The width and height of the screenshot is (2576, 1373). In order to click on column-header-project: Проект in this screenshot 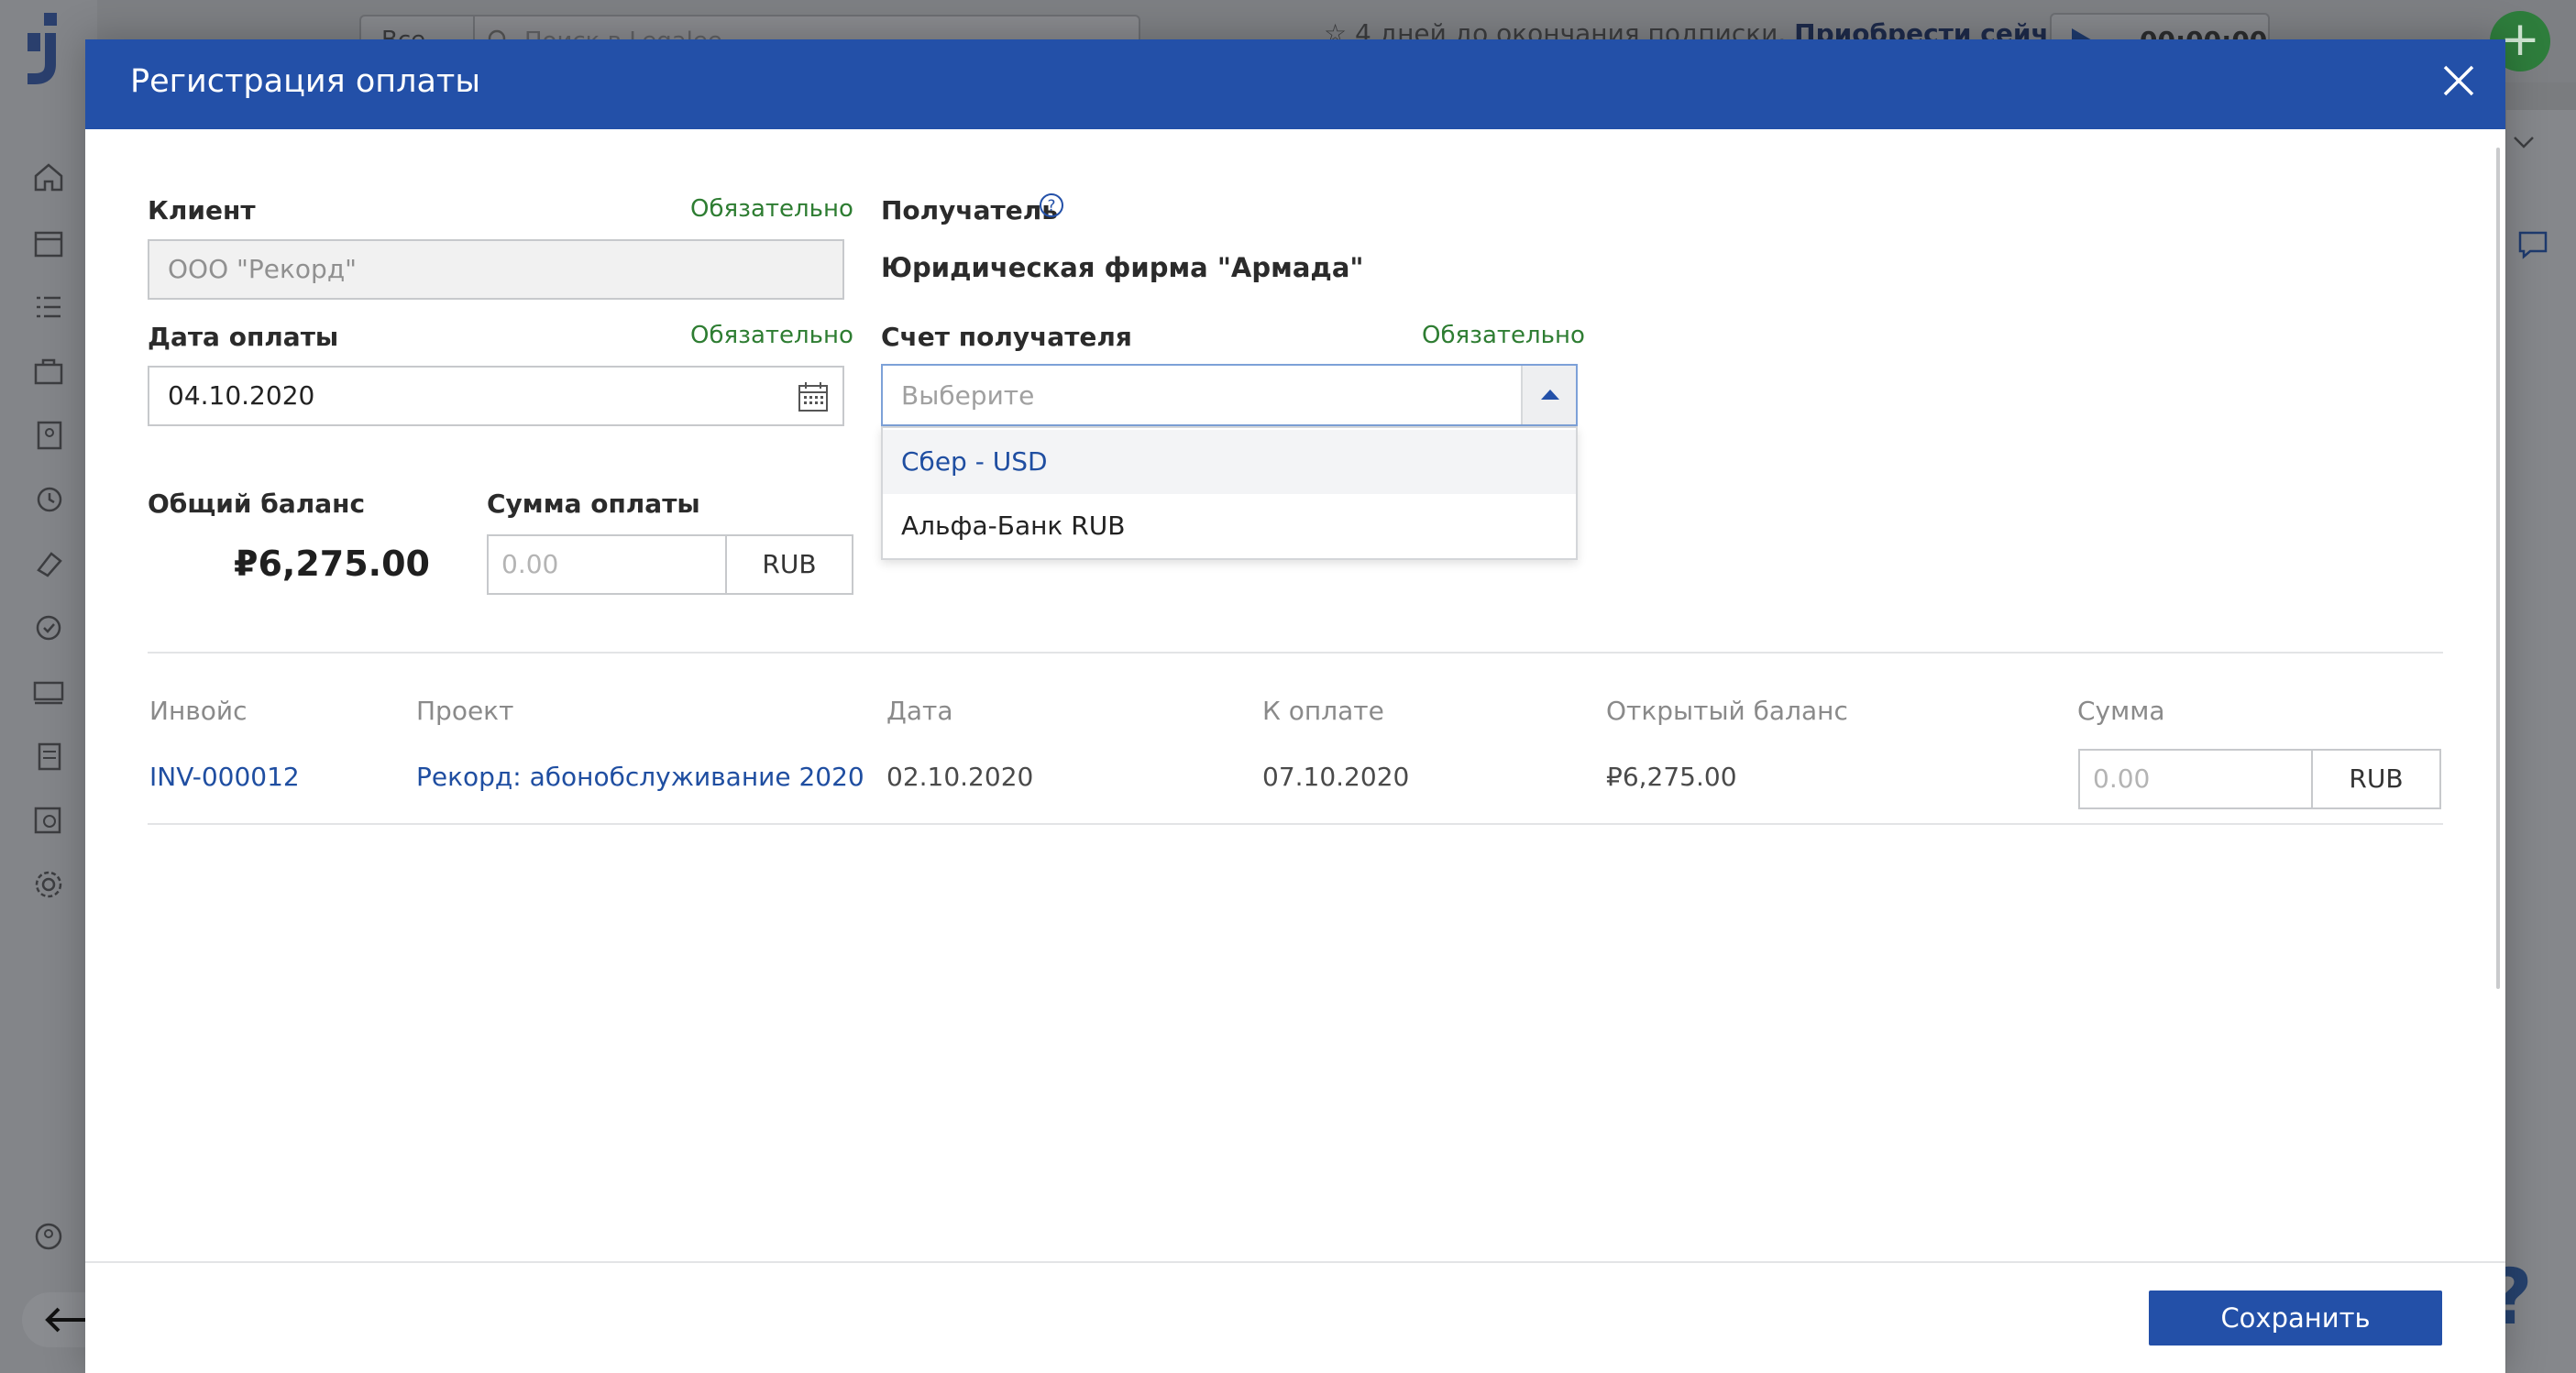, I will do `click(465, 711)`.